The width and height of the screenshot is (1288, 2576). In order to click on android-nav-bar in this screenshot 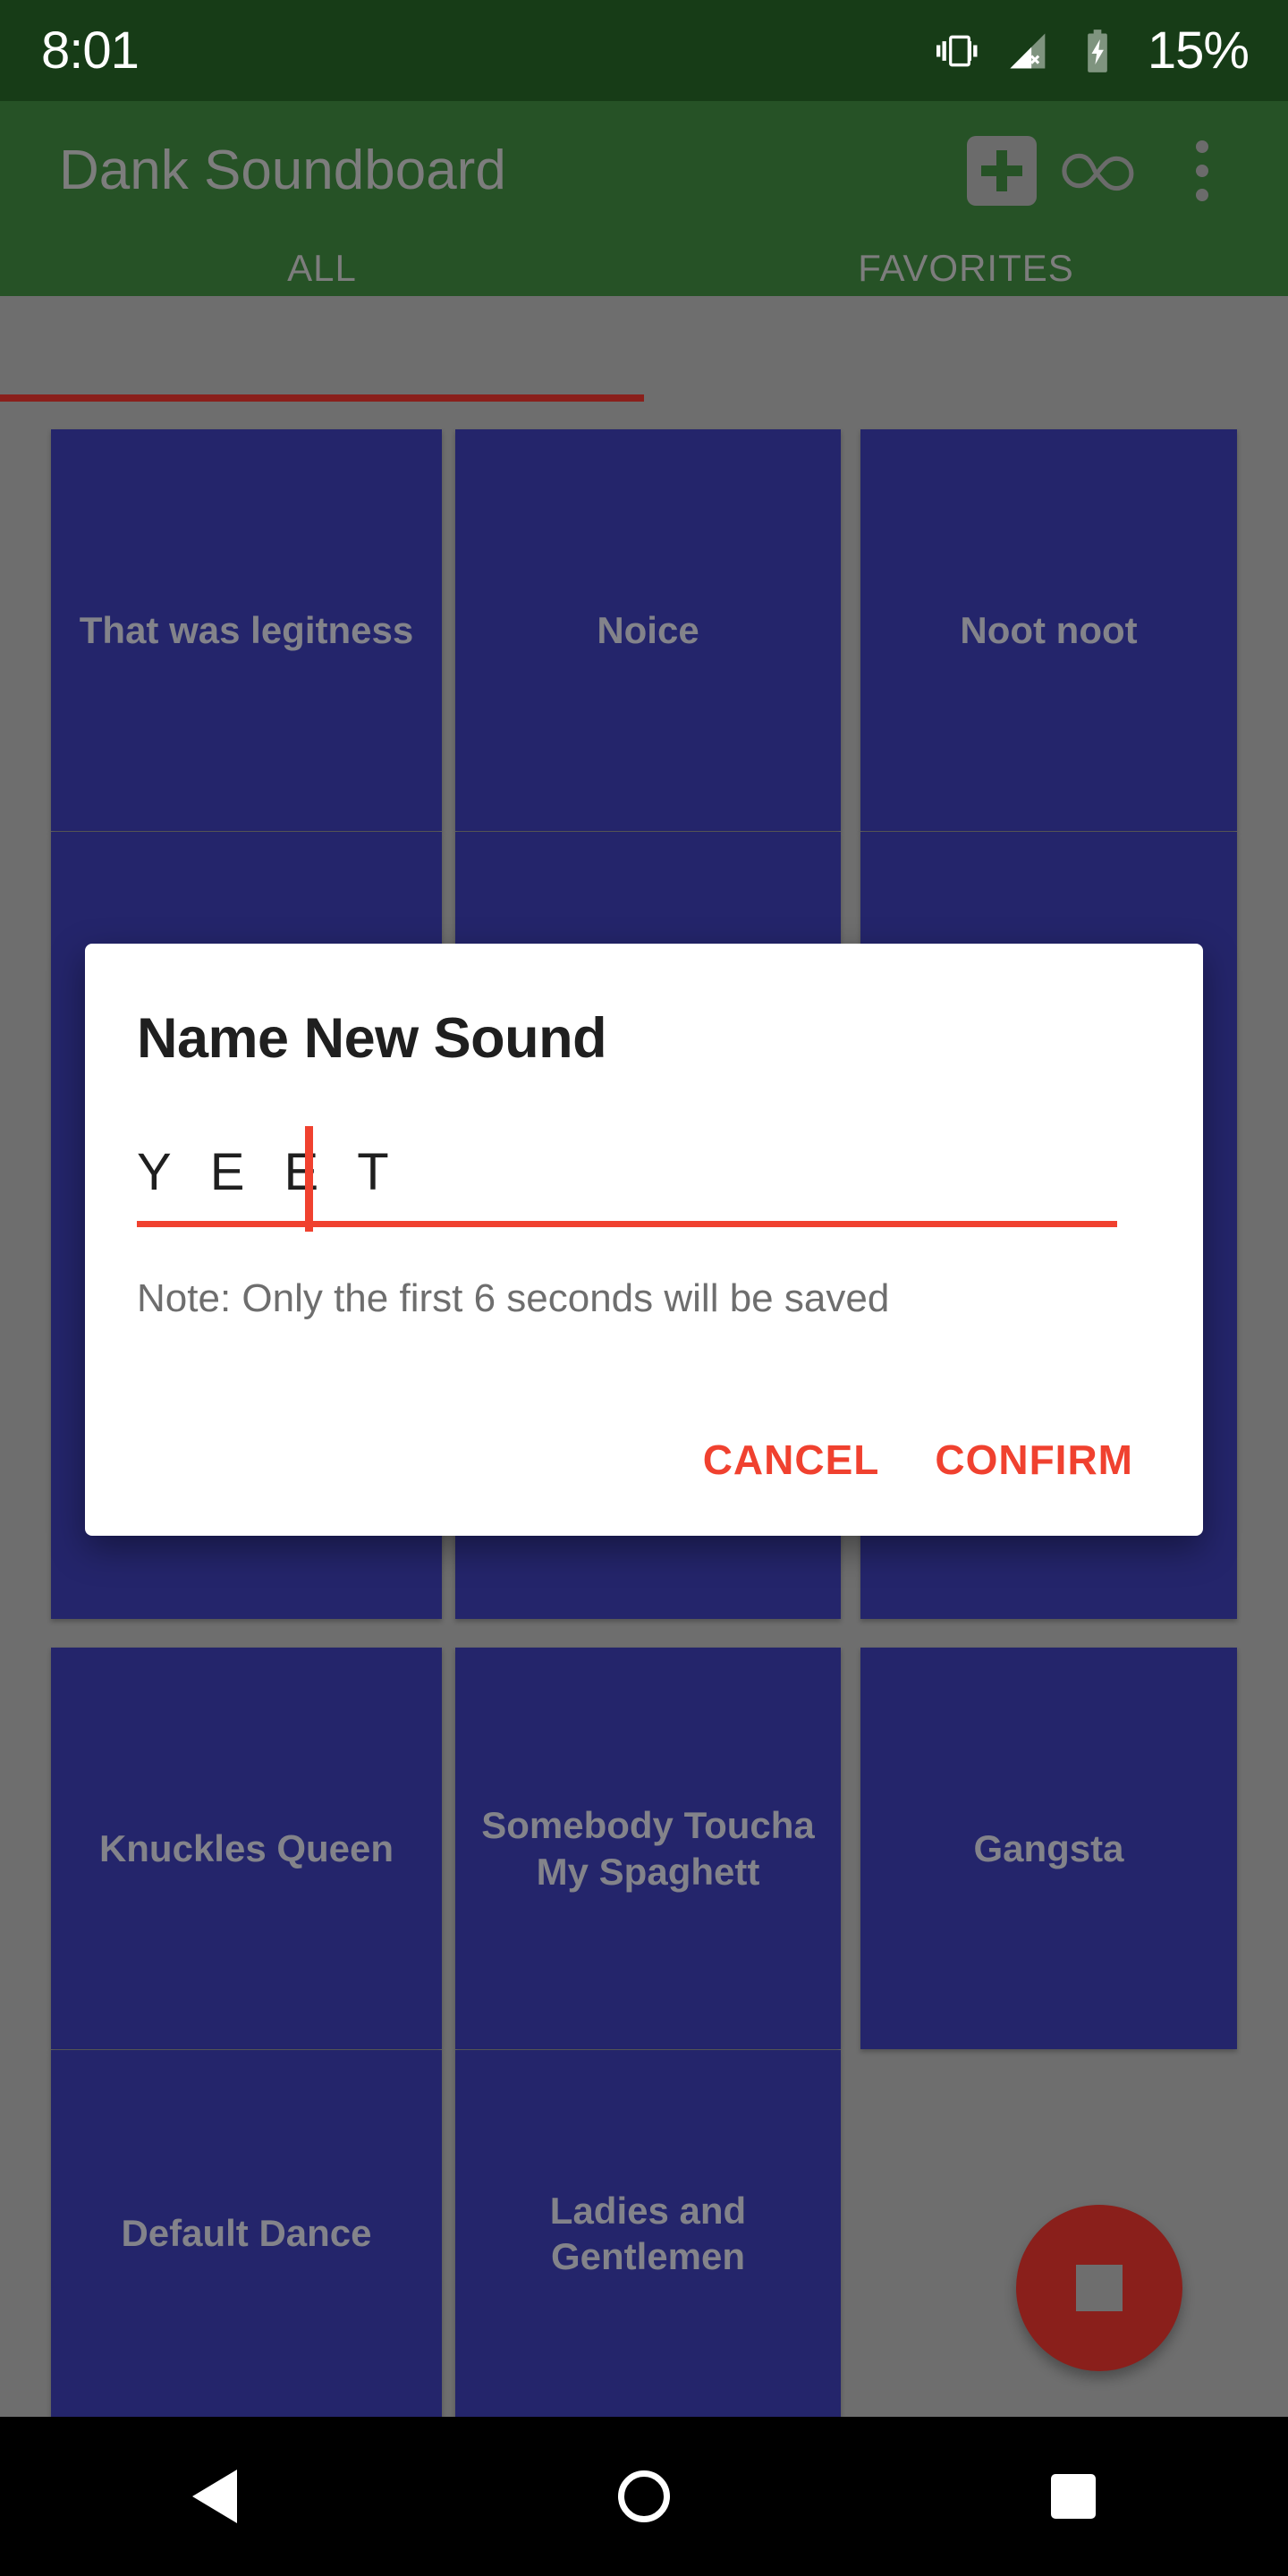, I will do `click(644, 2496)`.